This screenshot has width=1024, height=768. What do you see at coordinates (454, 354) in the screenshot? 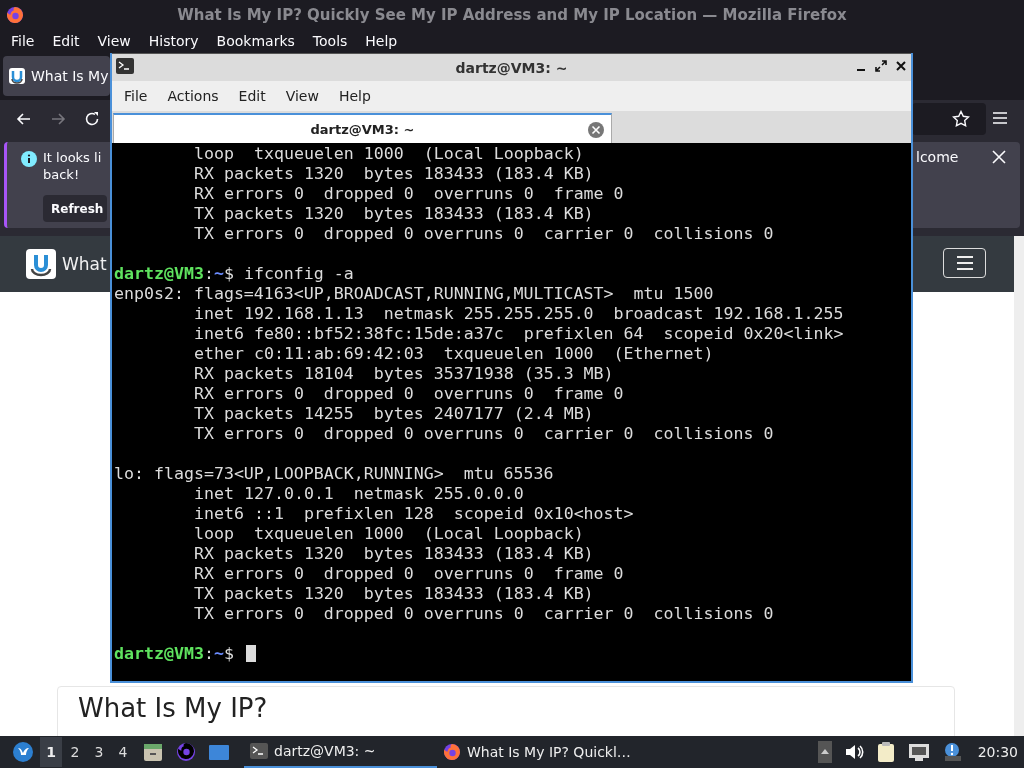
I see `terminal-line: ether c0:11:ab:69:42:03 txqueuelen 1000 (Ethernet)` at bounding box center [454, 354].